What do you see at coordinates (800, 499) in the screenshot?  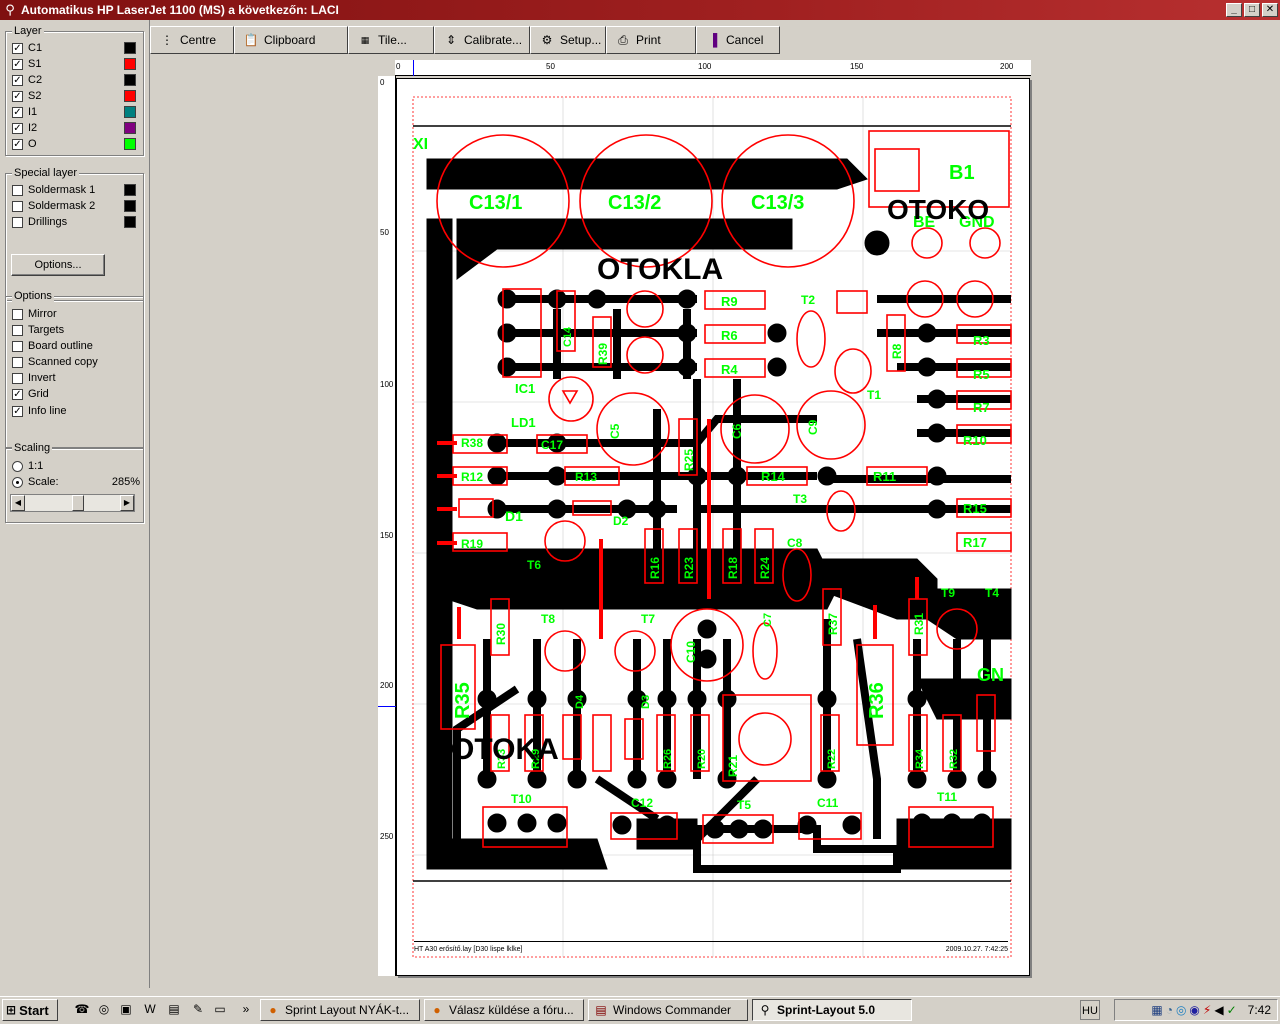 I see `pcb-label: T3` at bounding box center [800, 499].